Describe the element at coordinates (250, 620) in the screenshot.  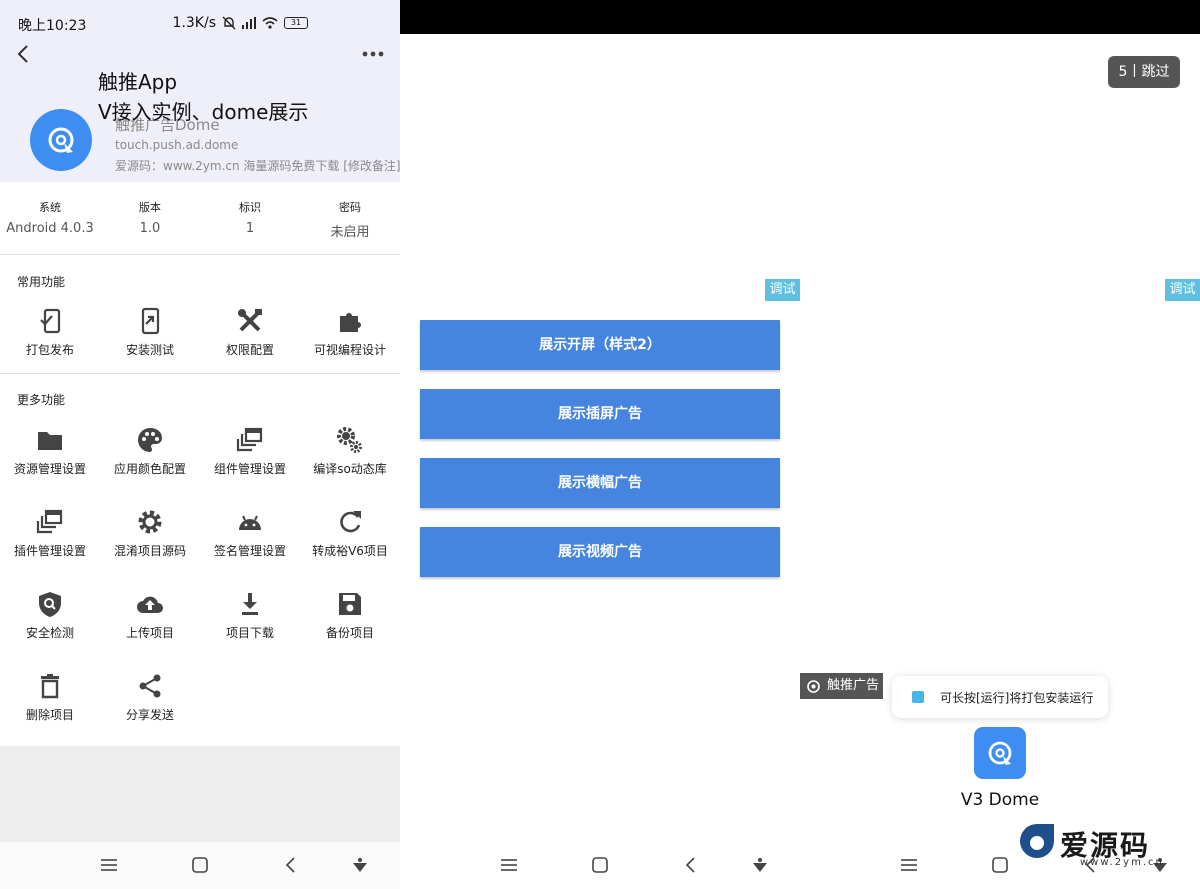
I see `grid-item-download-project: 项目下载` at that location.